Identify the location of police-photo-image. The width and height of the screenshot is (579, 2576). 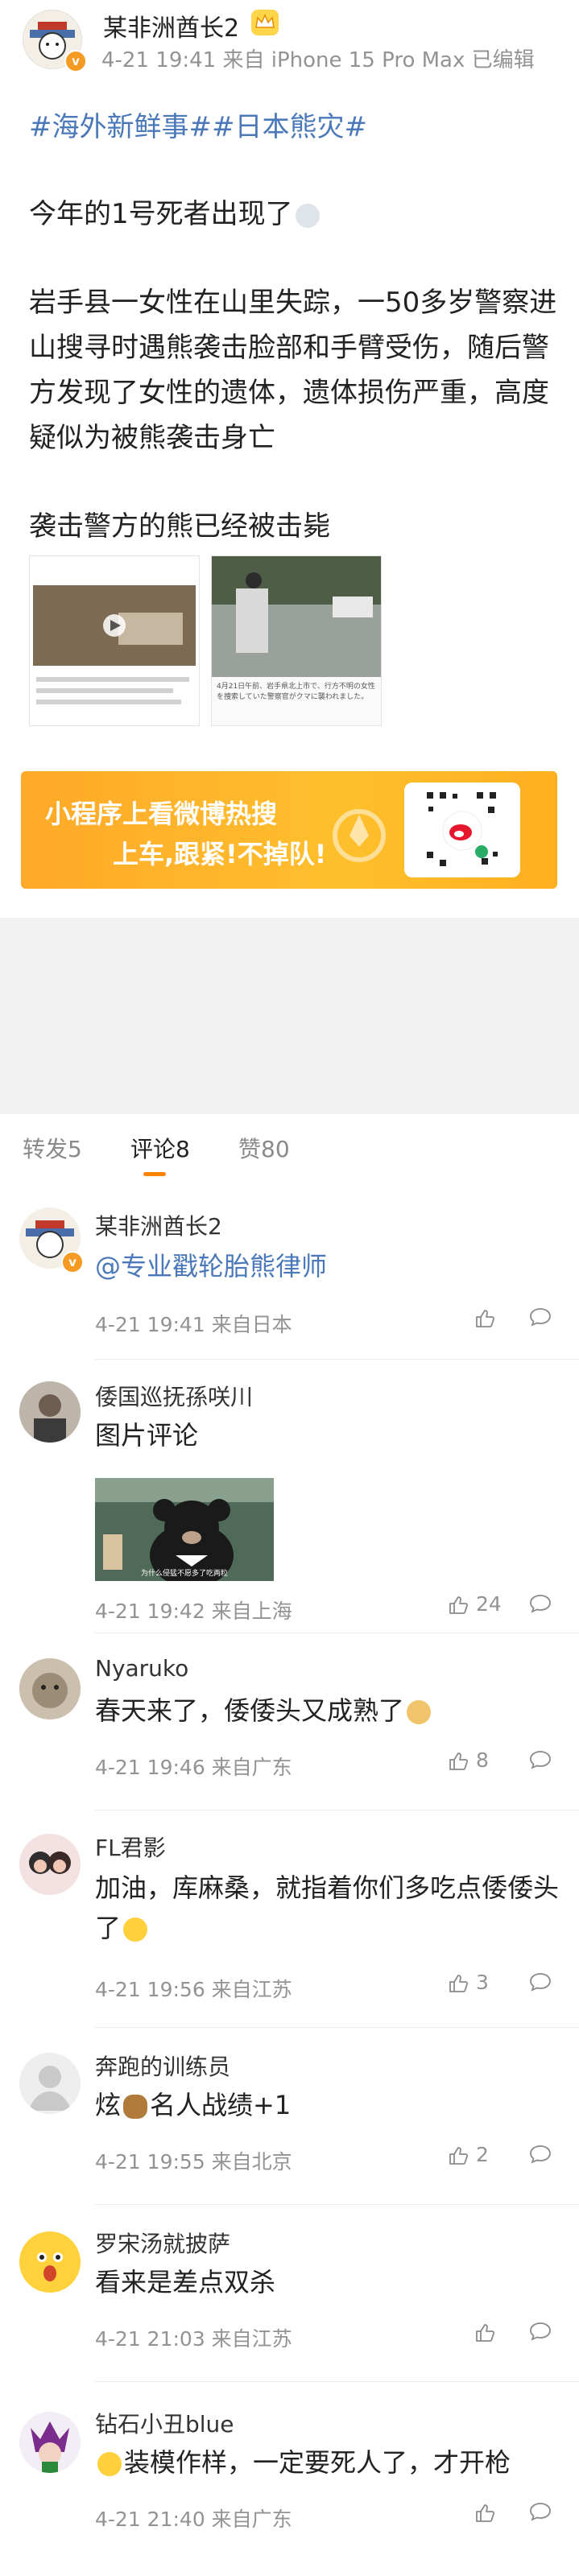
(296, 616).